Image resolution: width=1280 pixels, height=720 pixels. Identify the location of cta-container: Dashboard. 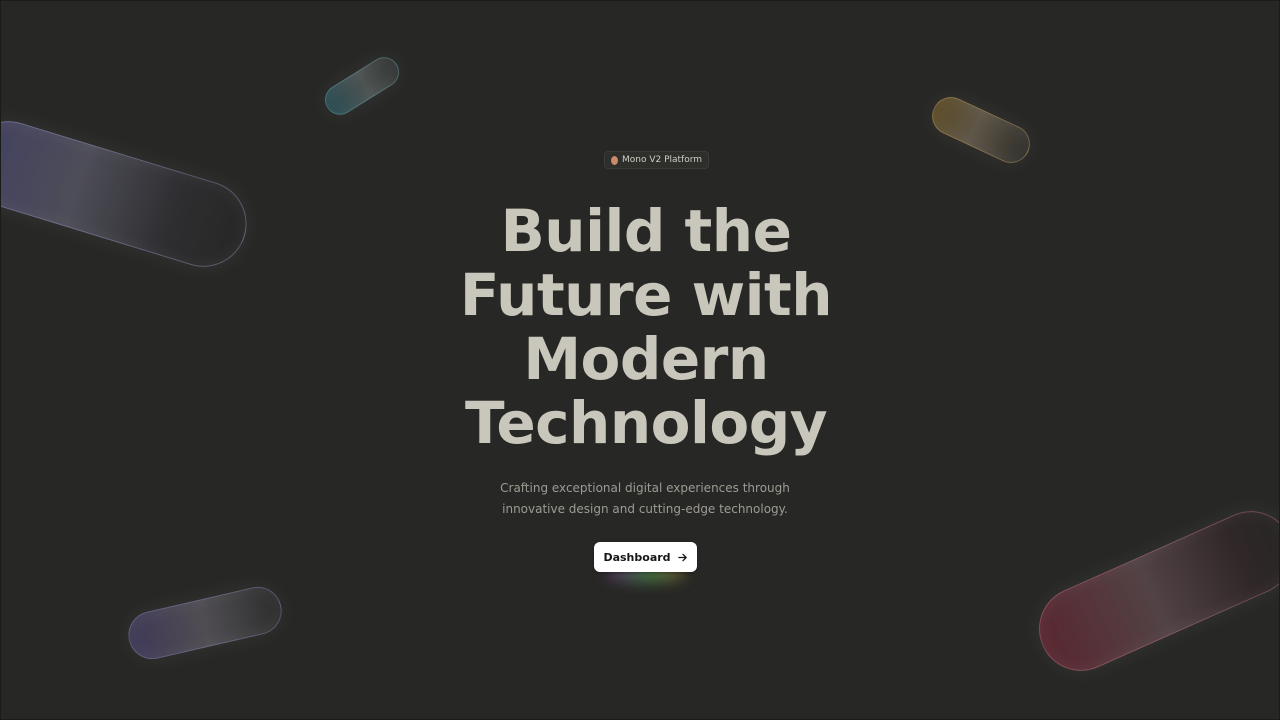
(645, 562).